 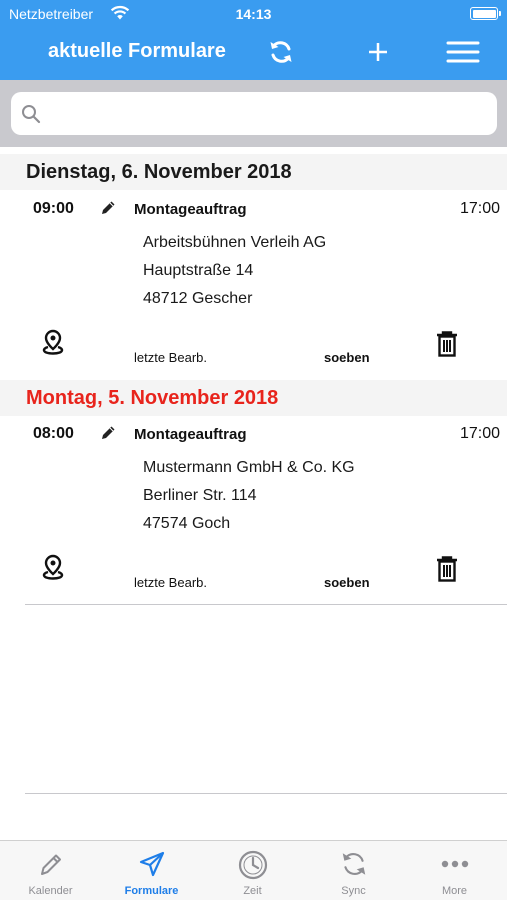 I want to click on date-header: Dienstag, 6. November 2018, so click(x=253, y=172).